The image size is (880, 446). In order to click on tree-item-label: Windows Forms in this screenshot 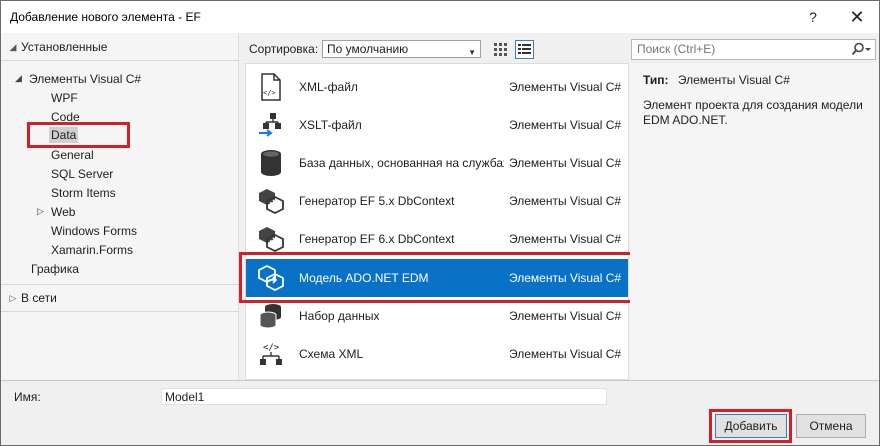, I will do `click(94, 230)`.